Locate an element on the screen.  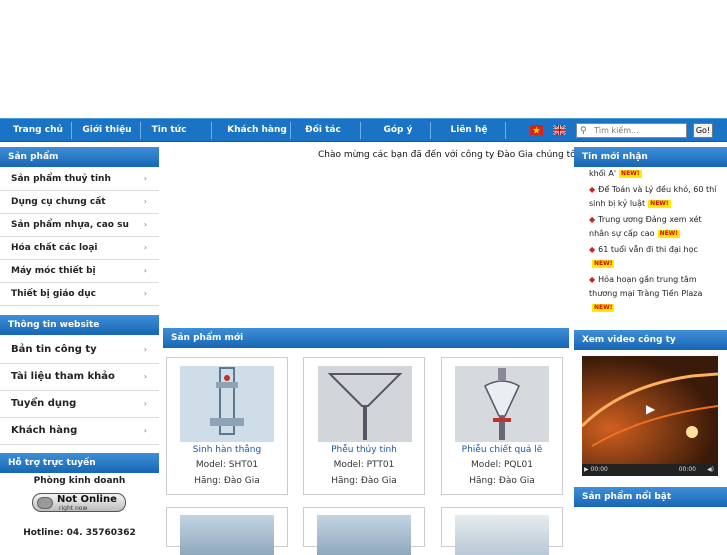
company-video: ▶ is located at coordinates (650, 416).